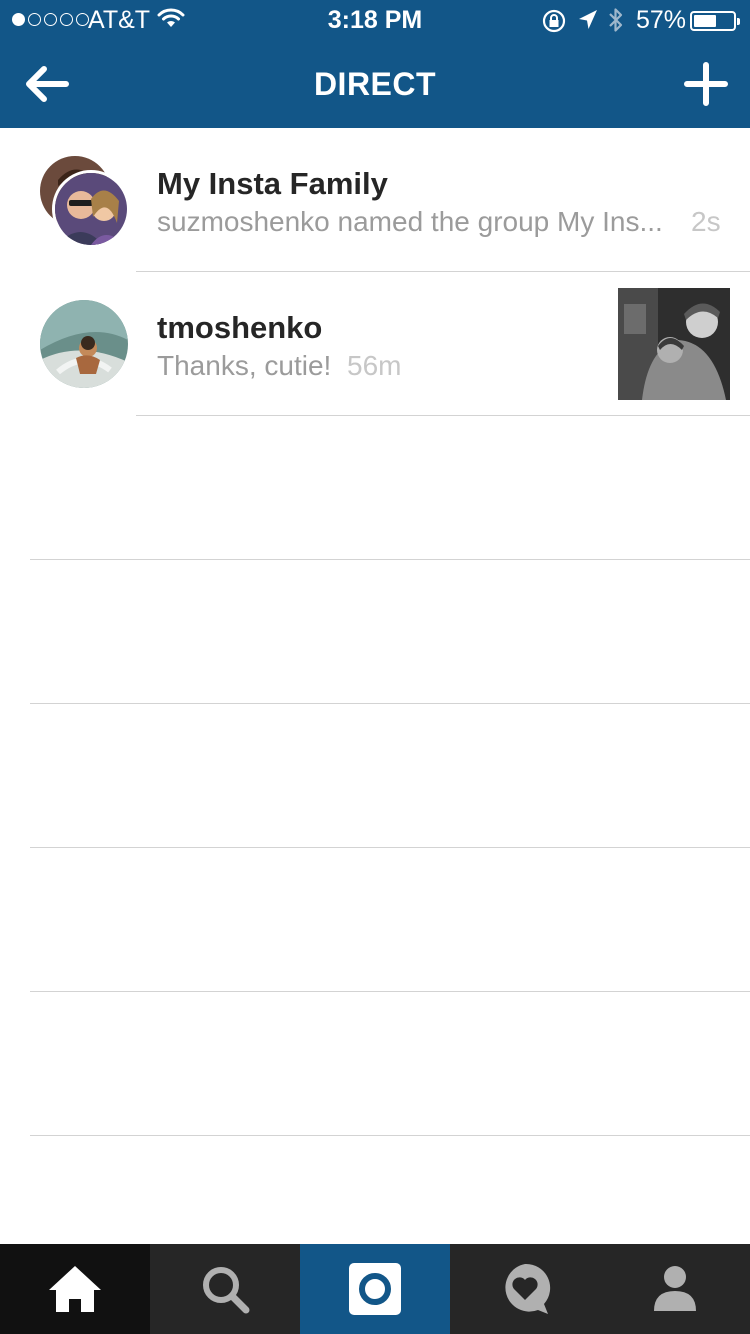 The width and height of the screenshot is (750, 1334). What do you see at coordinates (91, 209) in the screenshot?
I see `group-avatar-front` at bounding box center [91, 209].